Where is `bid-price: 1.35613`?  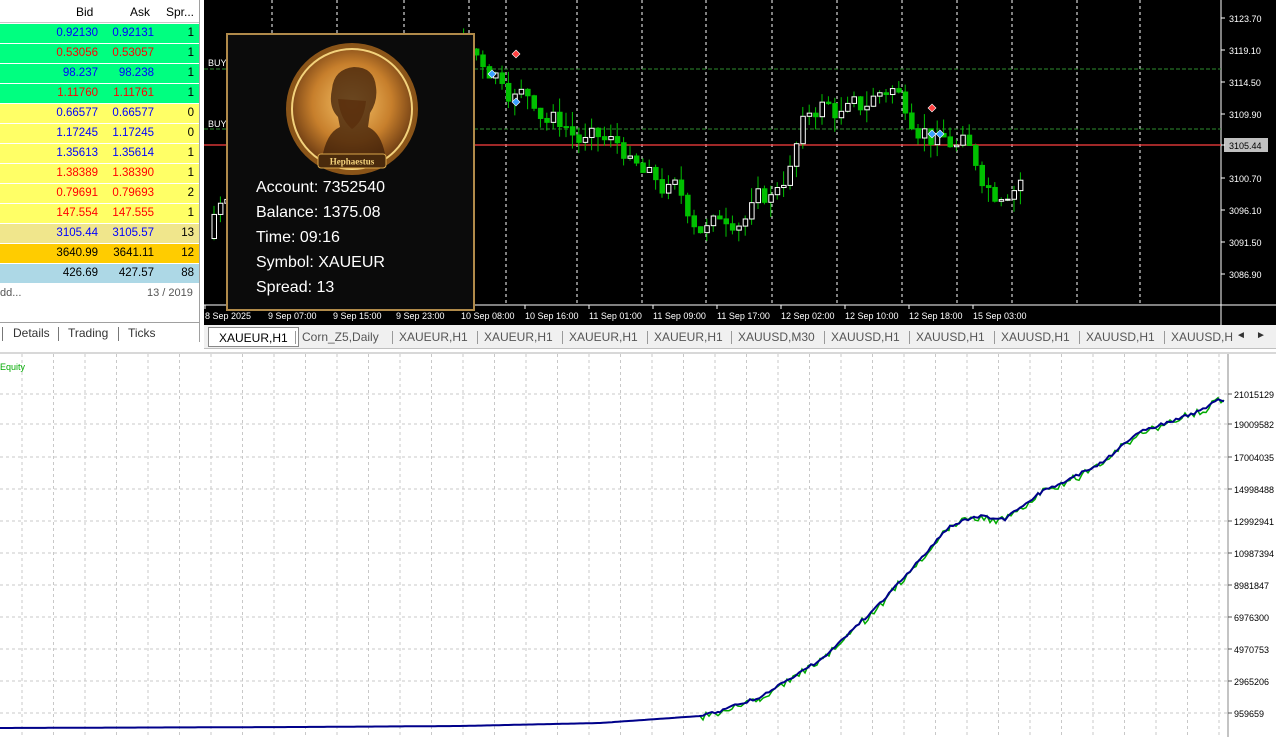 bid-price: 1.35613 is located at coordinates (77, 153).